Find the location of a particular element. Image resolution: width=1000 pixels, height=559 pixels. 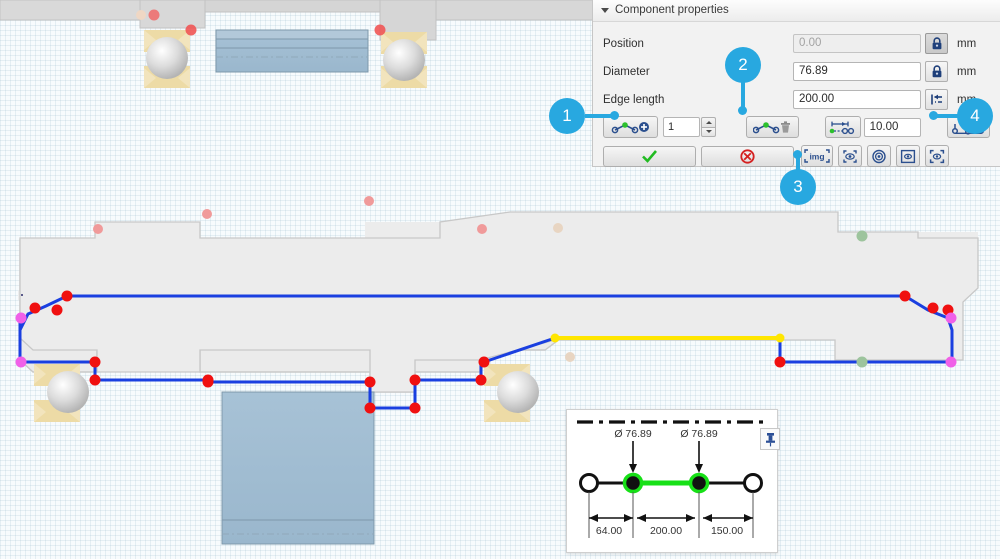

boxed-view-icon is located at coordinates (908, 156).